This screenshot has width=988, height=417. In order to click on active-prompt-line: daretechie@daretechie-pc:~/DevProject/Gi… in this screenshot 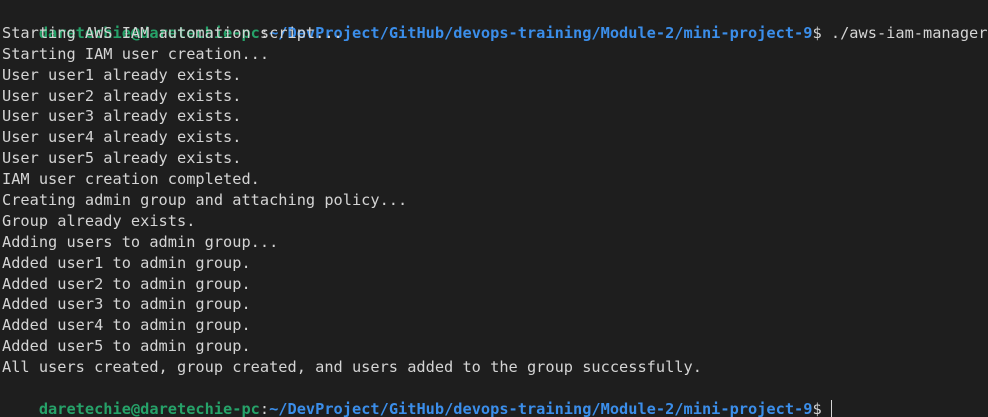, I will do `click(495, 397)`.